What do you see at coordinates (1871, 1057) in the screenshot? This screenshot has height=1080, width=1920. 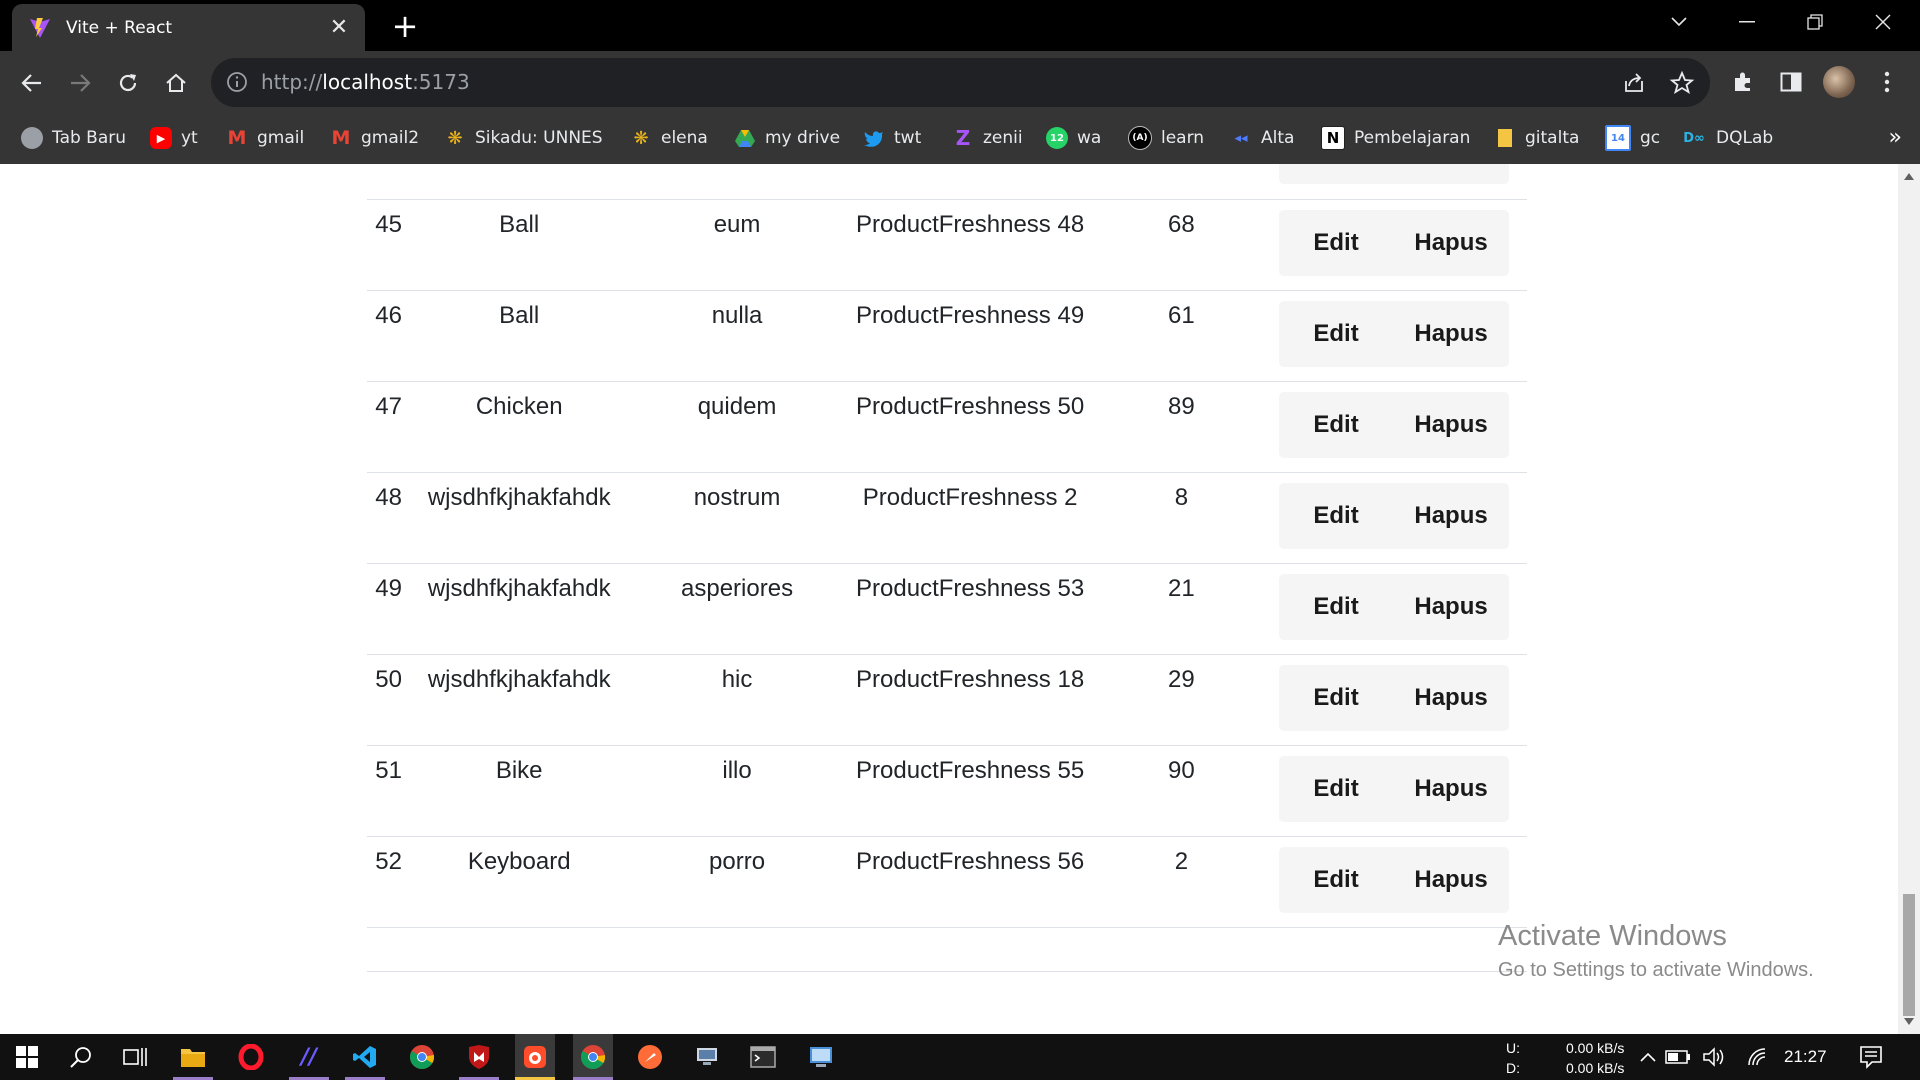 I see `notifications-icon` at bounding box center [1871, 1057].